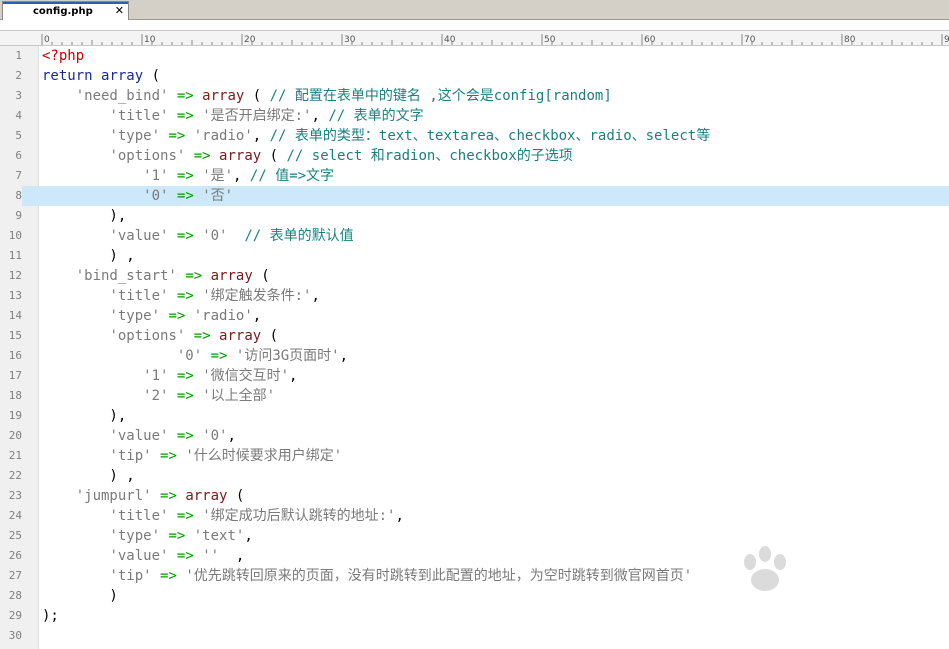 This screenshot has height=649, width=949. What do you see at coordinates (147, 336) in the screenshot?
I see `token-str: 'options'` at bounding box center [147, 336].